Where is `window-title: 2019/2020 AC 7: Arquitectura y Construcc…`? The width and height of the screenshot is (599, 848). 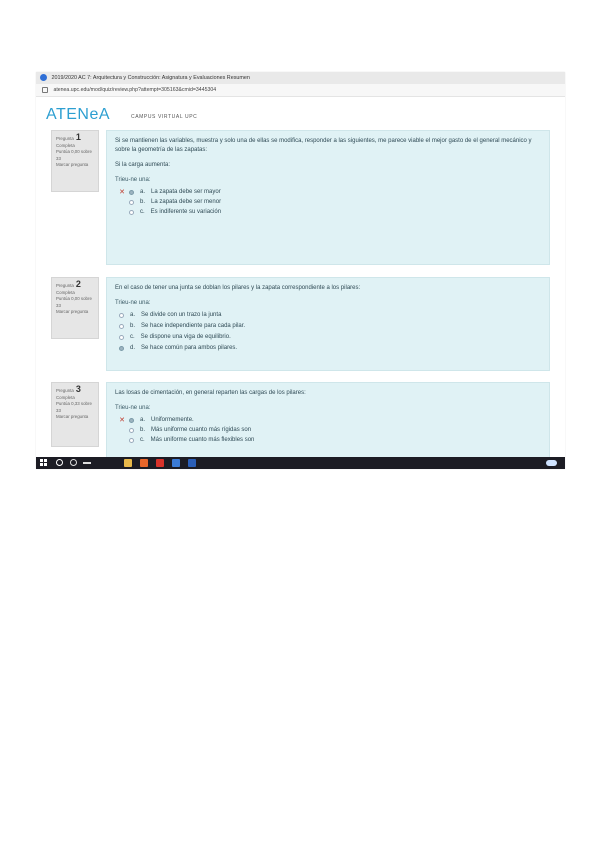 window-title: 2019/2020 AC 7: Arquitectura y Construcc… is located at coordinates (150, 78).